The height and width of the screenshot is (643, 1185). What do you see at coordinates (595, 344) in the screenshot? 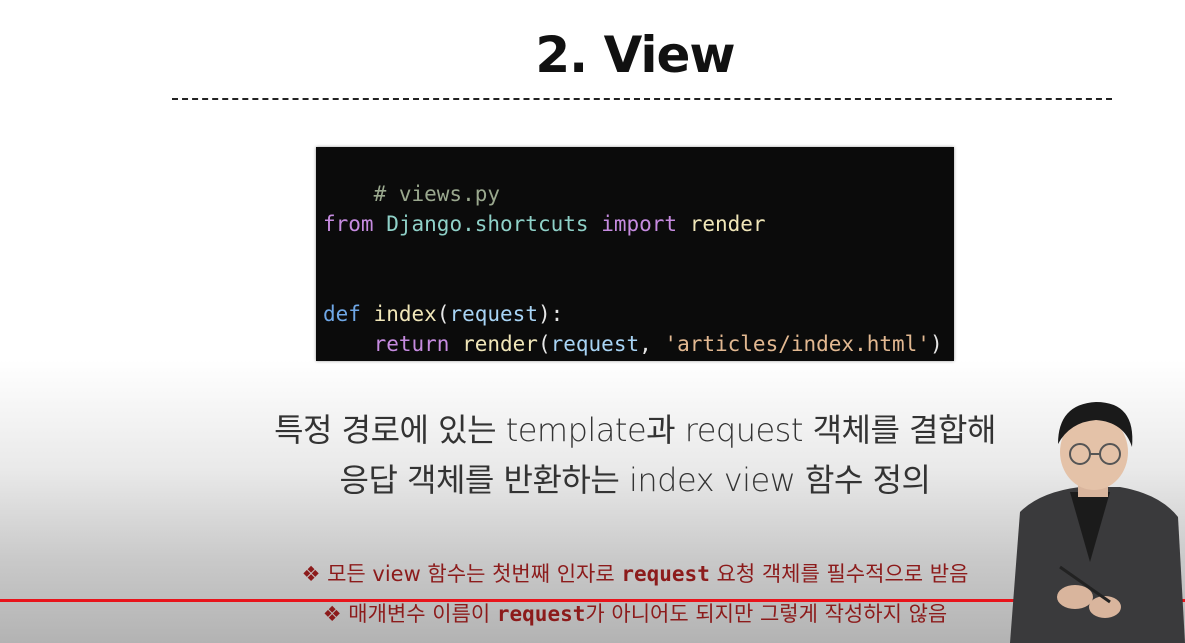
I see `code-arg-request: request` at bounding box center [595, 344].